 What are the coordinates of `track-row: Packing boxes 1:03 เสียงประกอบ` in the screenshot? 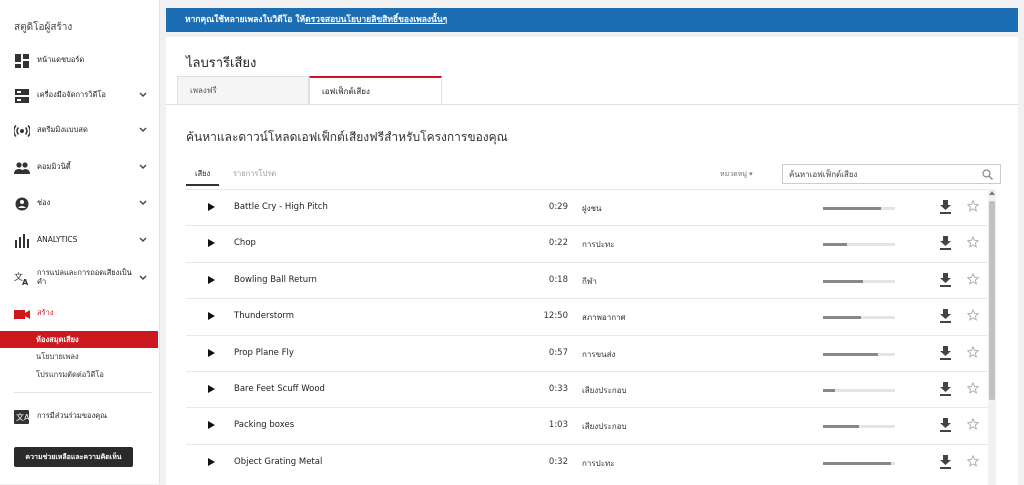 It's located at (591, 425).